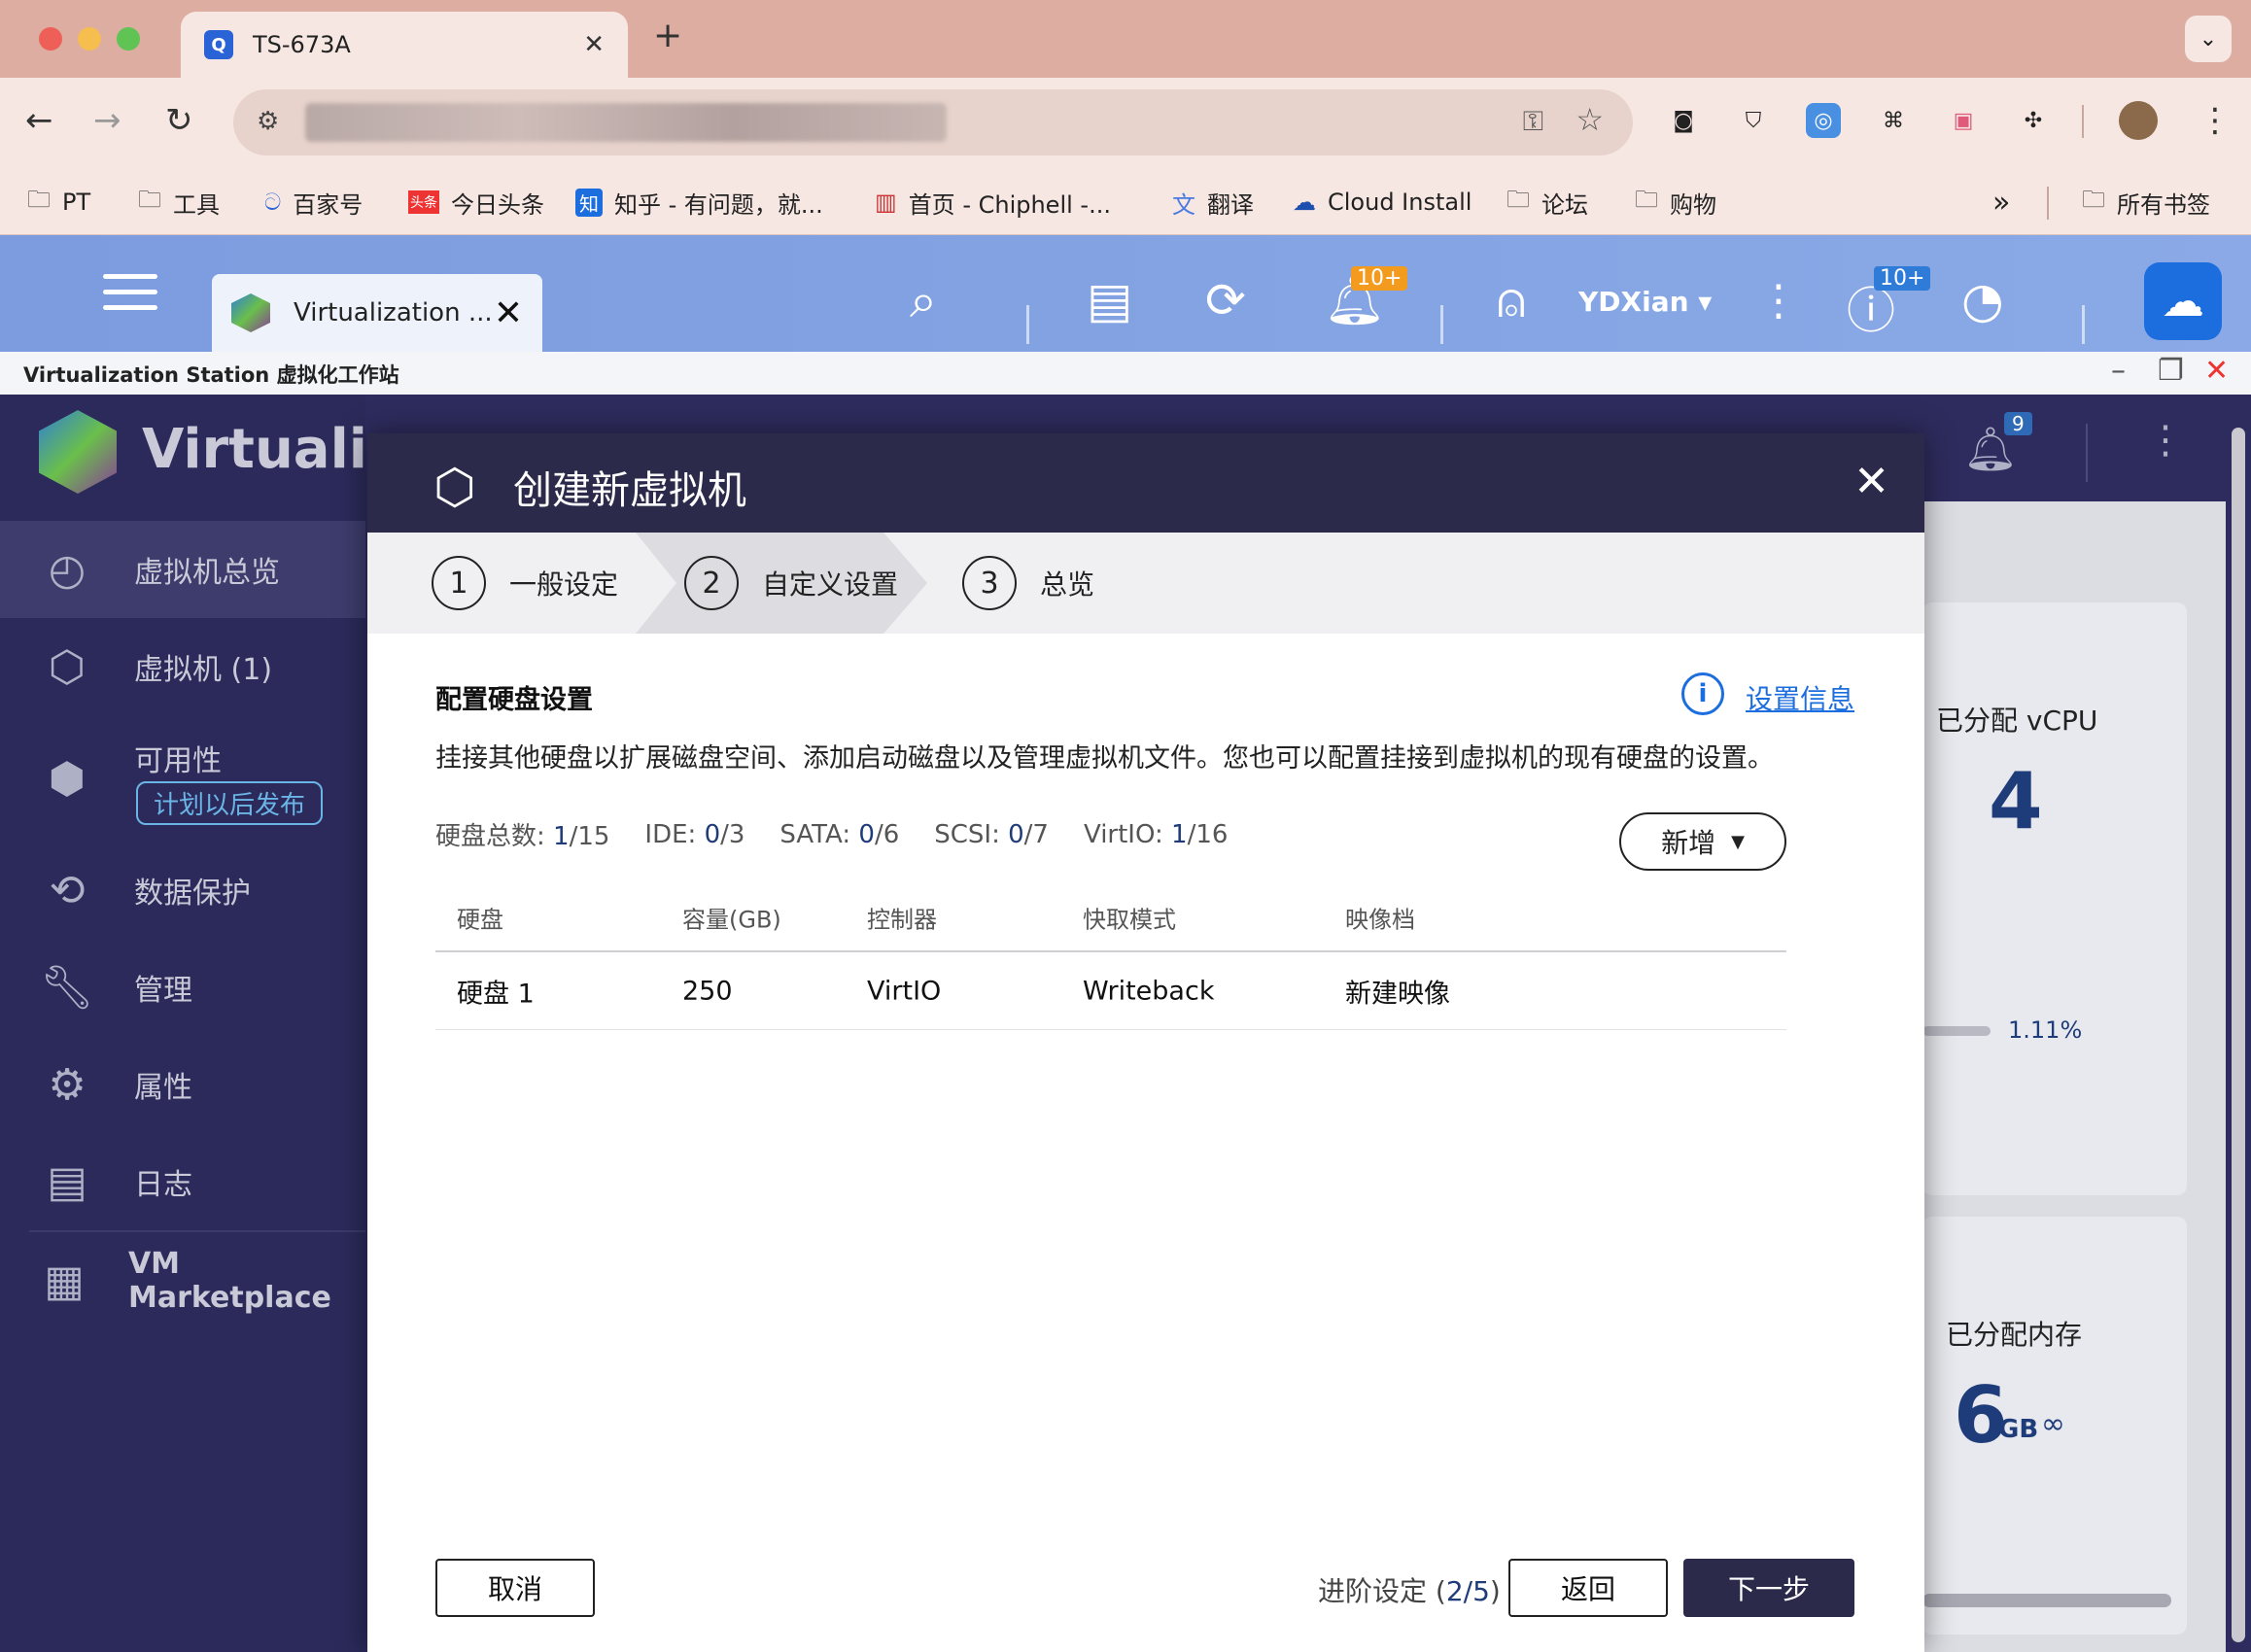  I want to click on close-window-button, so click(51, 39).